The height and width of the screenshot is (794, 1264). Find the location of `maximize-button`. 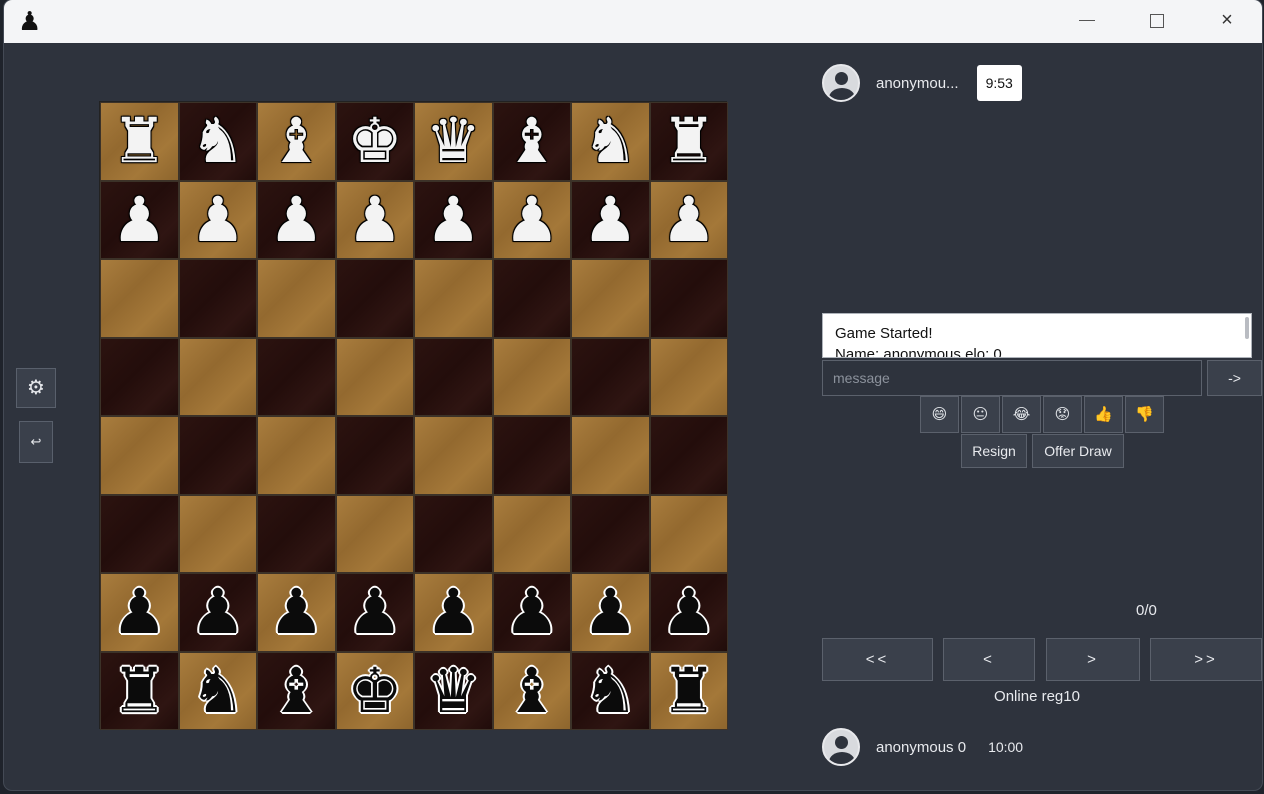

maximize-button is located at coordinates (1157, 21).